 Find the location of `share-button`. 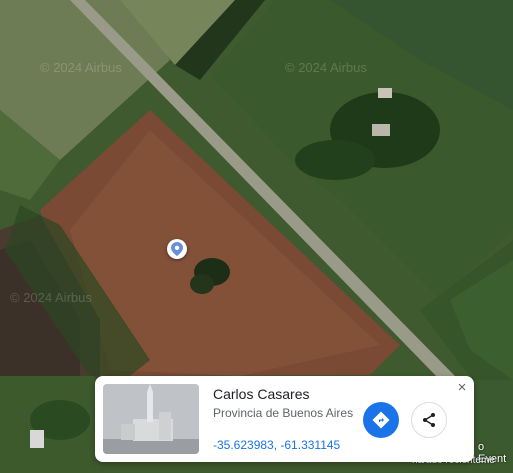

share-button is located at coordinates (429, 420).